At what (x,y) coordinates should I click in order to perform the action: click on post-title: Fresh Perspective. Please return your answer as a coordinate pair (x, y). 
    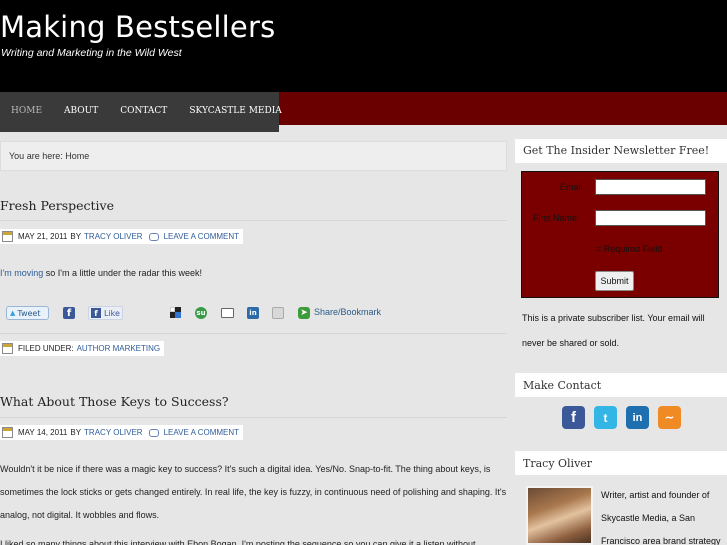
    Looking at the image, I should click on (57, 205).